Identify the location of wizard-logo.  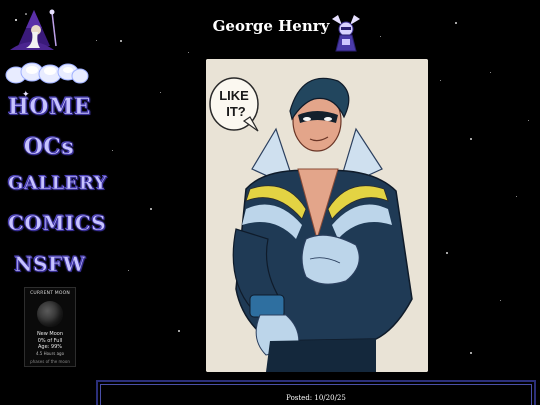
(32, 30).